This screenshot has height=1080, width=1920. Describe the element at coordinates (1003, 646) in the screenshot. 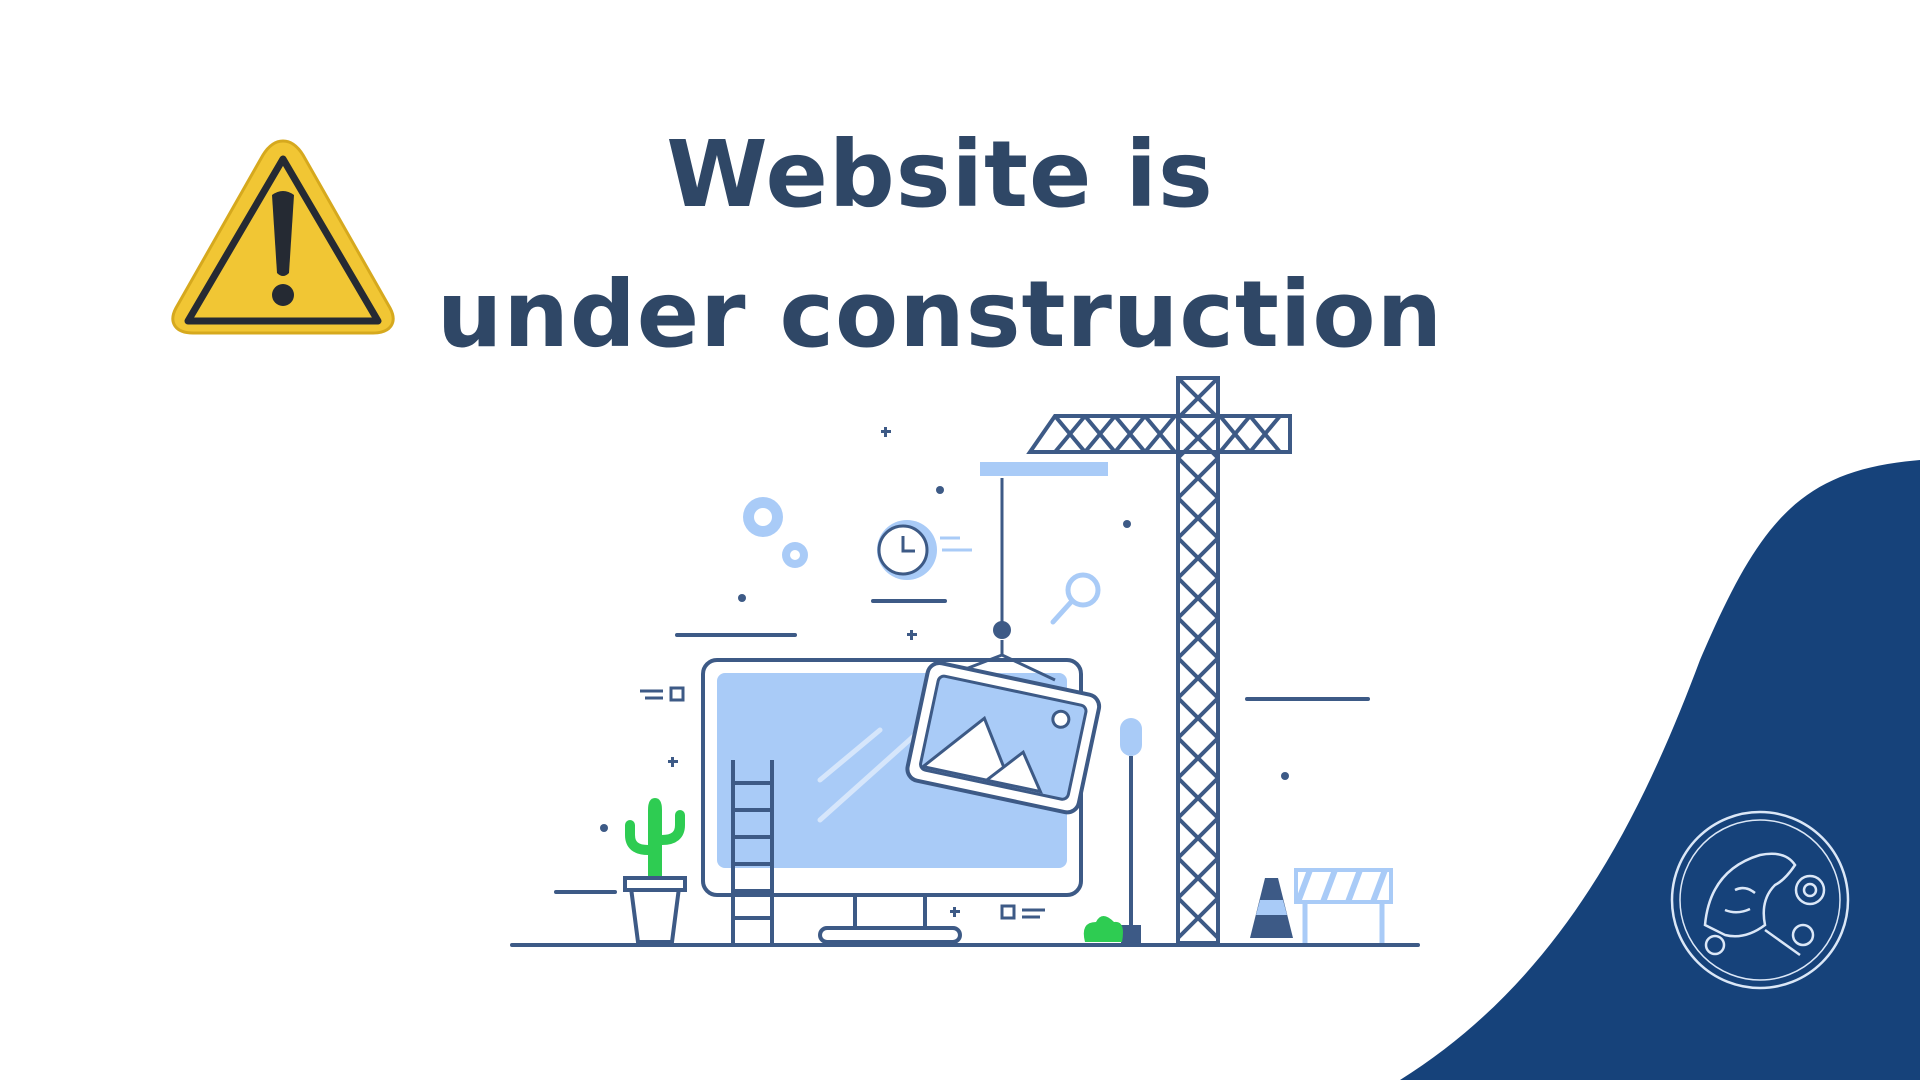

I see `hanging-picture-icon` at that location.